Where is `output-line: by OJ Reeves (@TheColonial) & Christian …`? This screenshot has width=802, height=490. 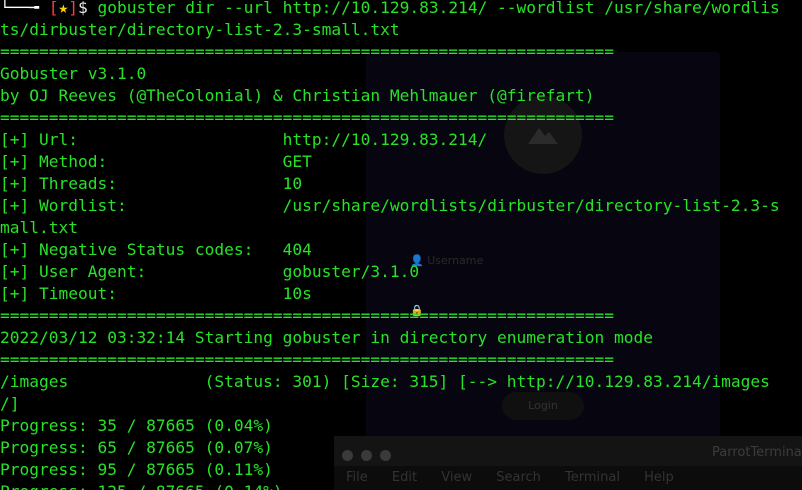 output-line: by OJ Reeves (@TheColonial) & Christian … is located at coordinates (297, 95).